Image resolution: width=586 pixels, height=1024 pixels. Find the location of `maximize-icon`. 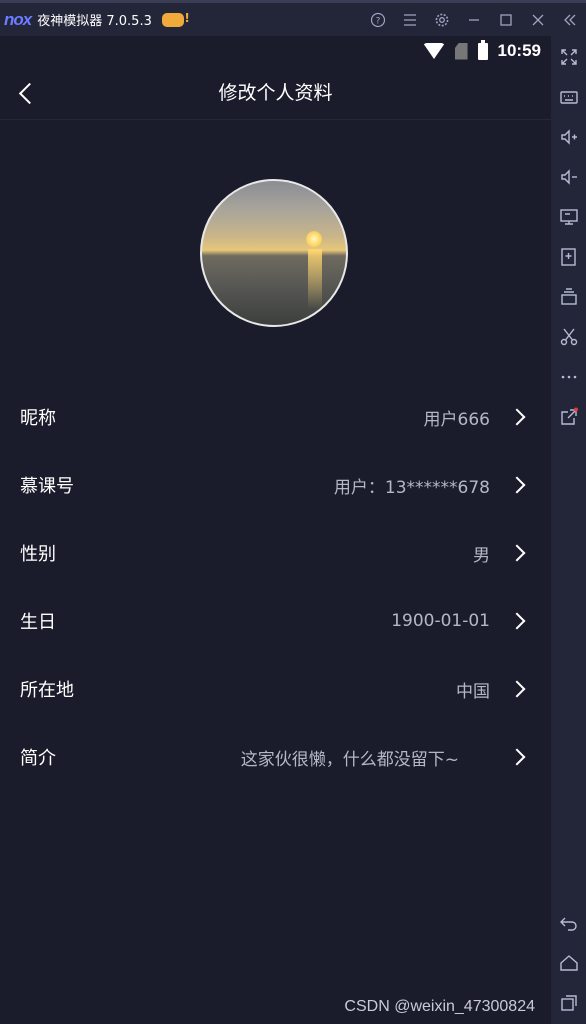

maximize-icon is located at coordinates (506, 19).